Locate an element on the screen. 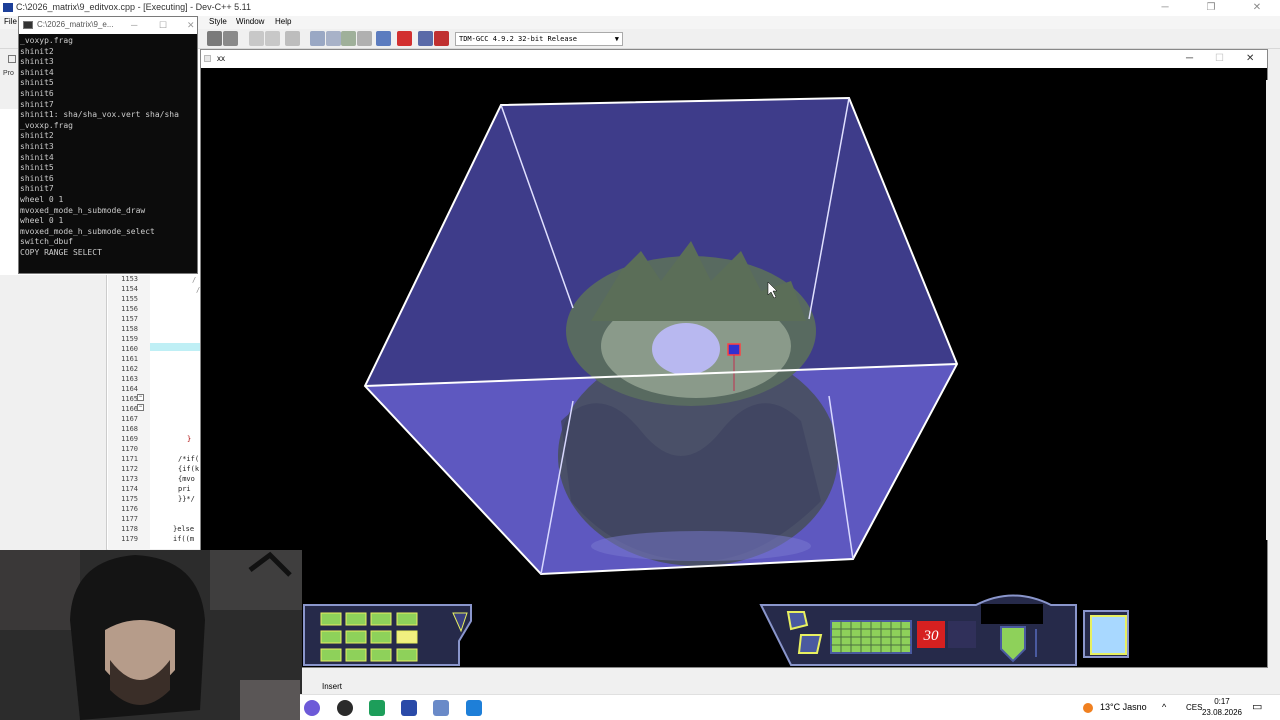 The width and height of the screenshot is (1280, 720). editor-scrollbar is located at coordinates (1271, 310).